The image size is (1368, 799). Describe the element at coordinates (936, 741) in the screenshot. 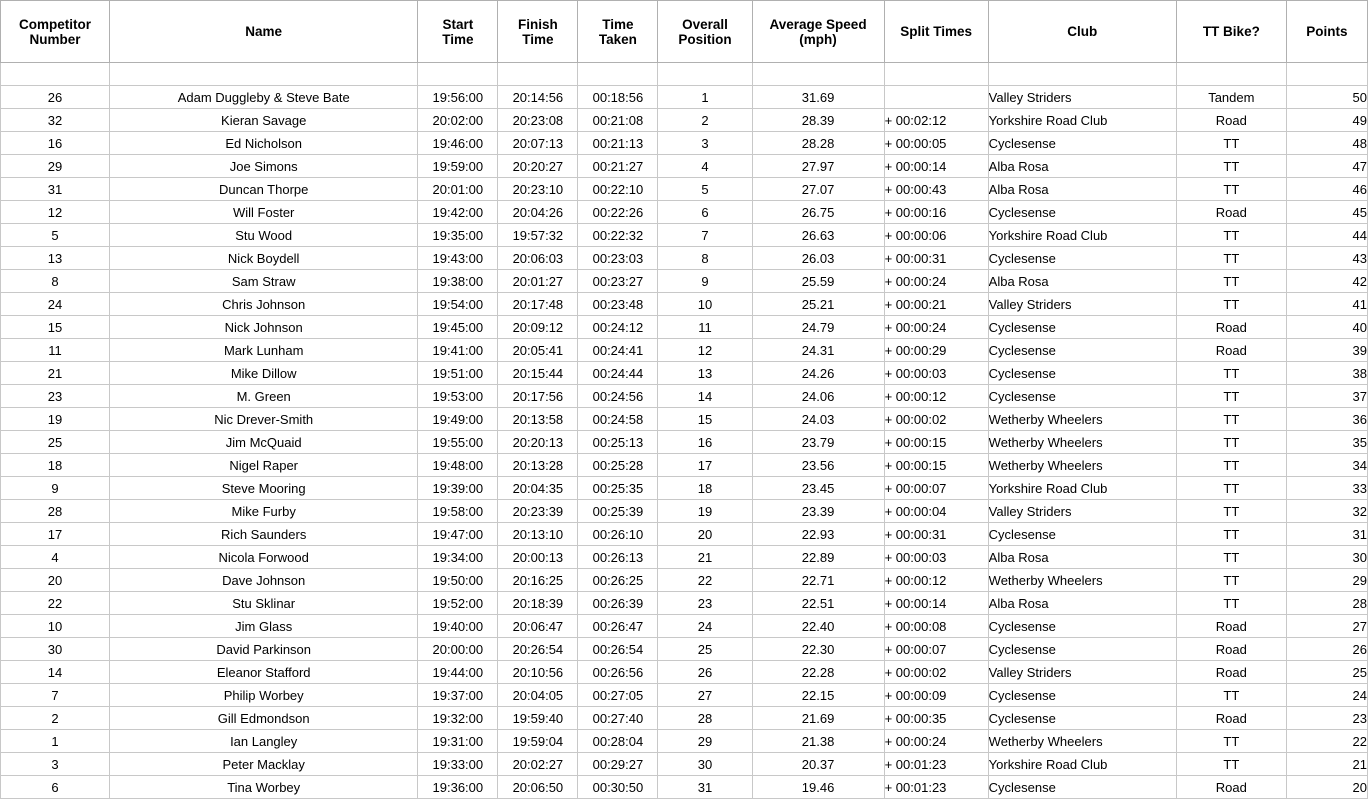

I see `cell-split_times: + 00:00:24` at that location.